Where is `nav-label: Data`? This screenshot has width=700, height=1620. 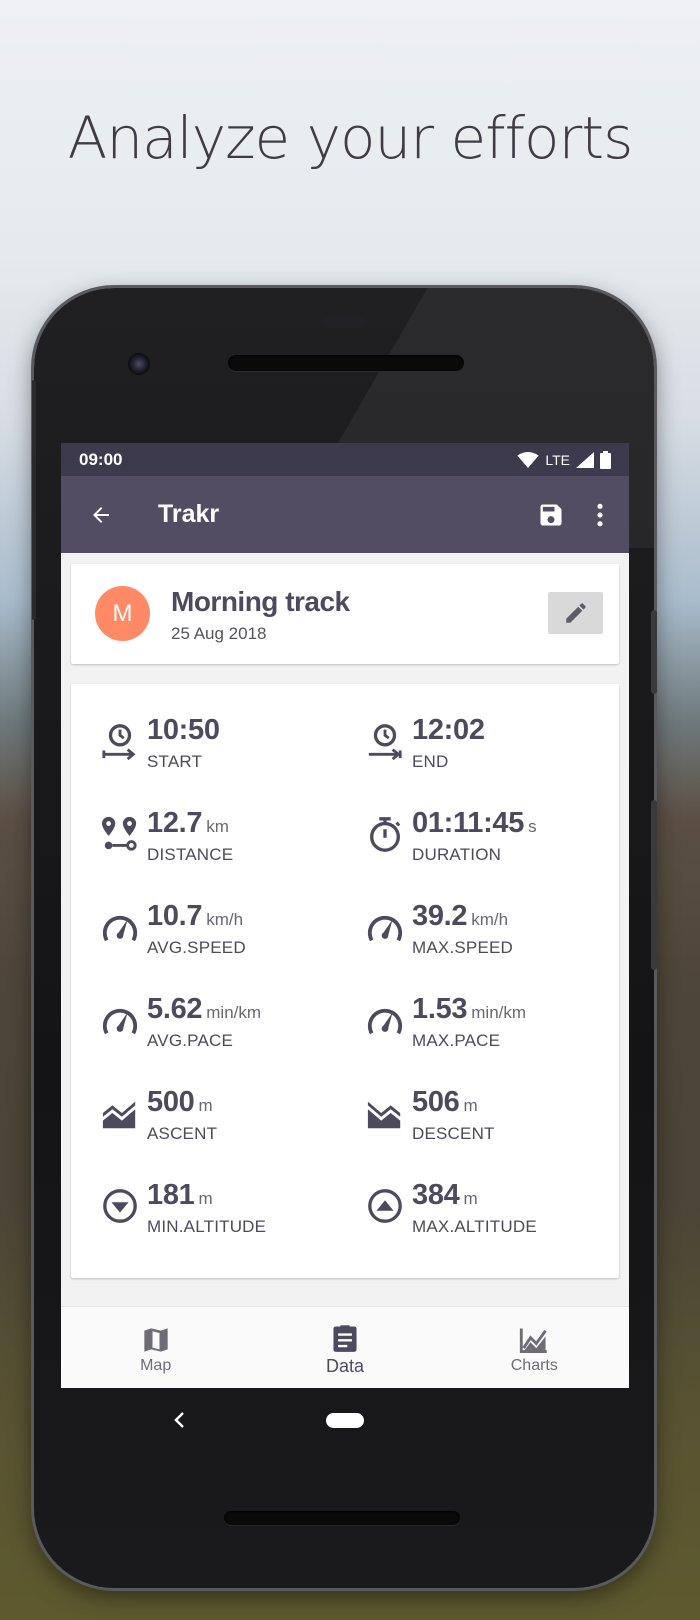 nav-label: Data is located at coordinates (344, 1366).